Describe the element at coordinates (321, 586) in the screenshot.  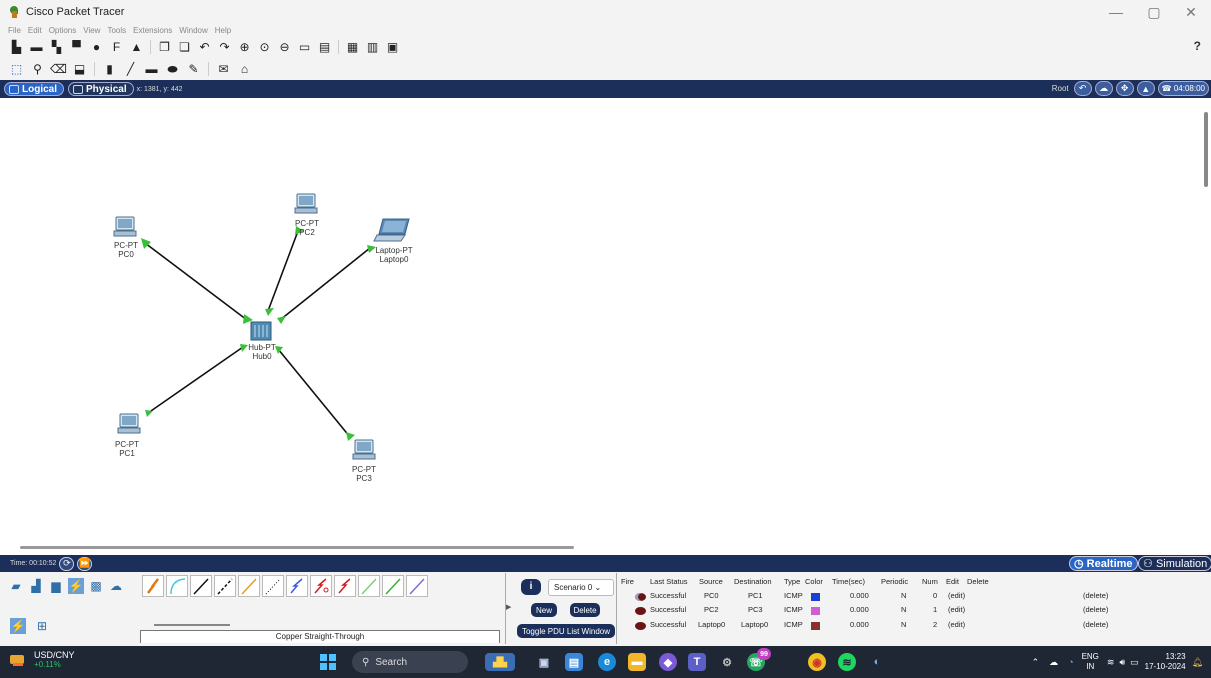
I see `serial-dce-icon` at that location.